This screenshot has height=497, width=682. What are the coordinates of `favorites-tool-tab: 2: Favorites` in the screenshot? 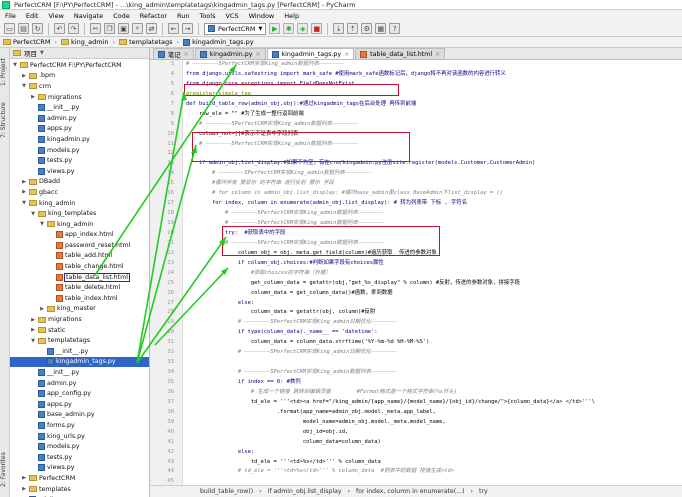 It's located at (5, 470).